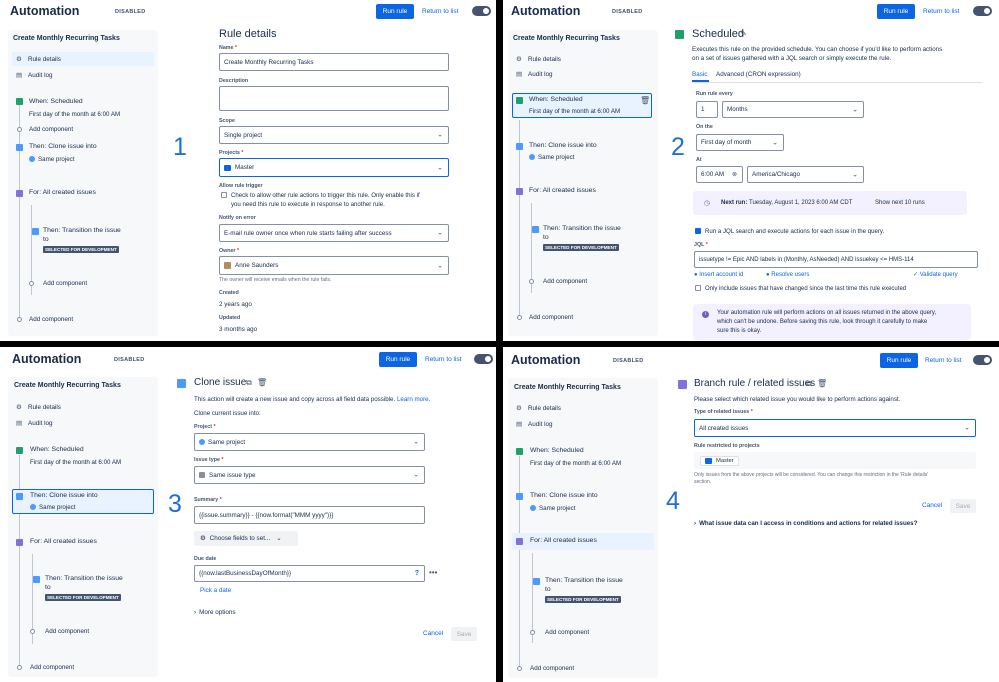 The width and height of the screenshot is (999, 682). What do you see at coordinates (707, 109) in the screenshot?
I see `run-every-input: 1` at bounding box center [707, 109].